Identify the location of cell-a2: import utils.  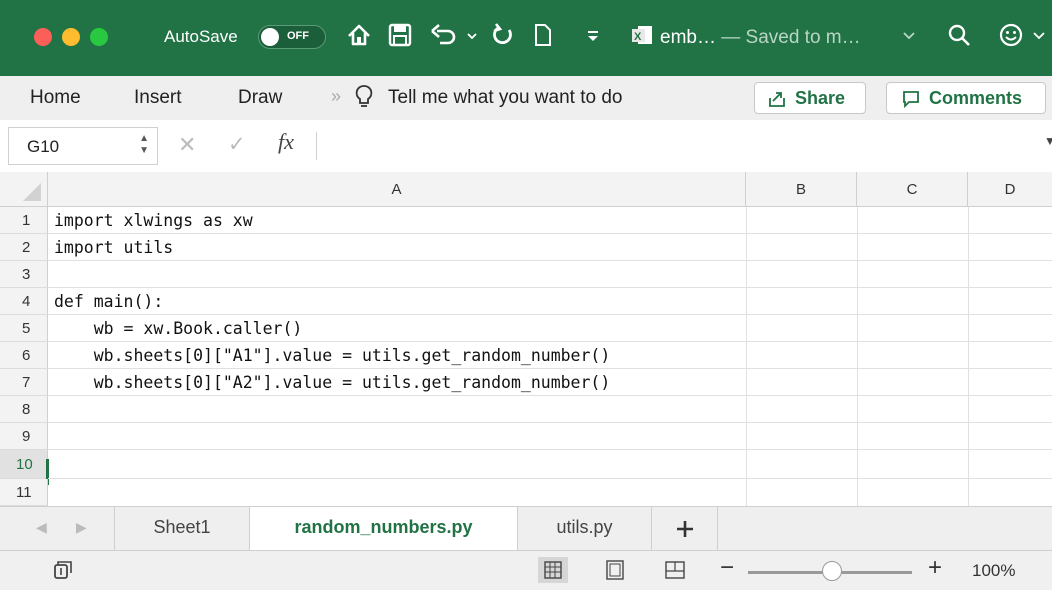
(113, 247).